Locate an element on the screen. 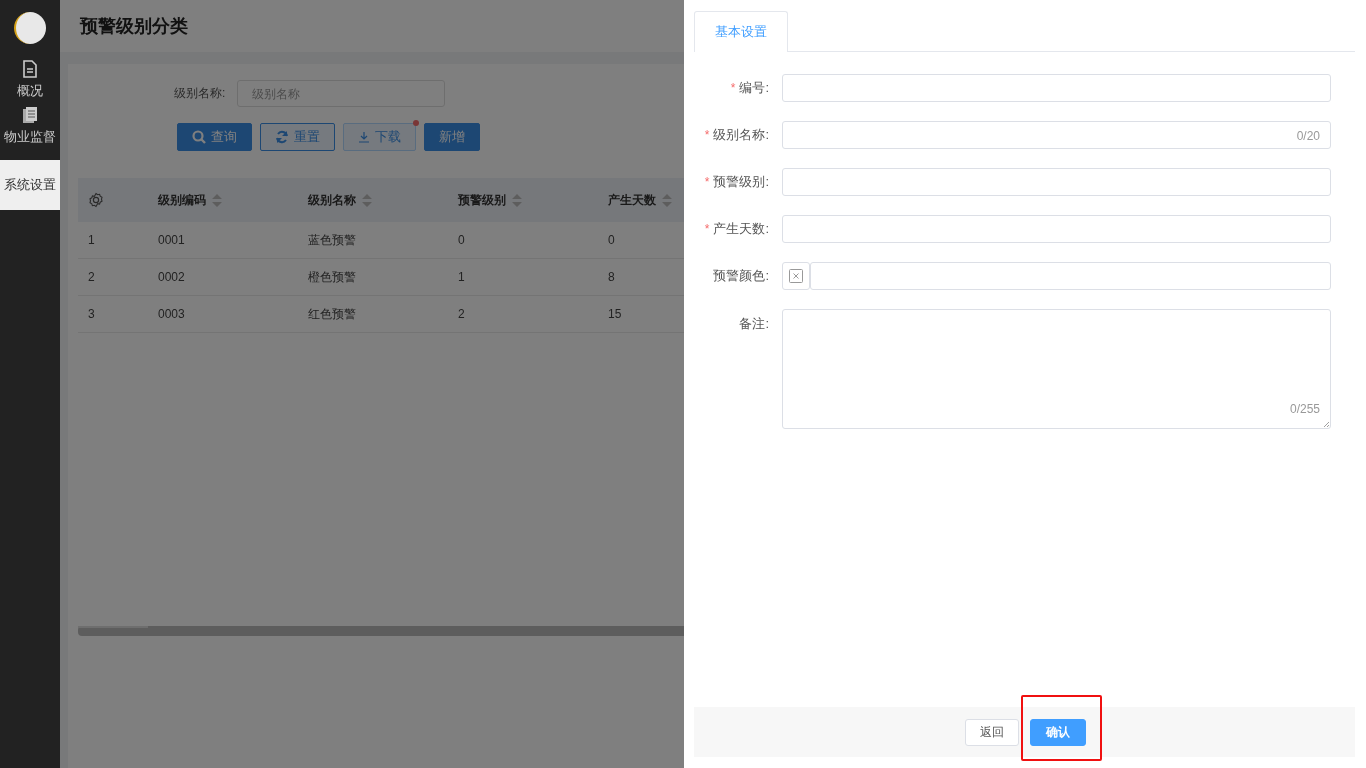 This screenshot has width=1366, height=768. table-cell: 0003 is located at coordinates (171, 314).